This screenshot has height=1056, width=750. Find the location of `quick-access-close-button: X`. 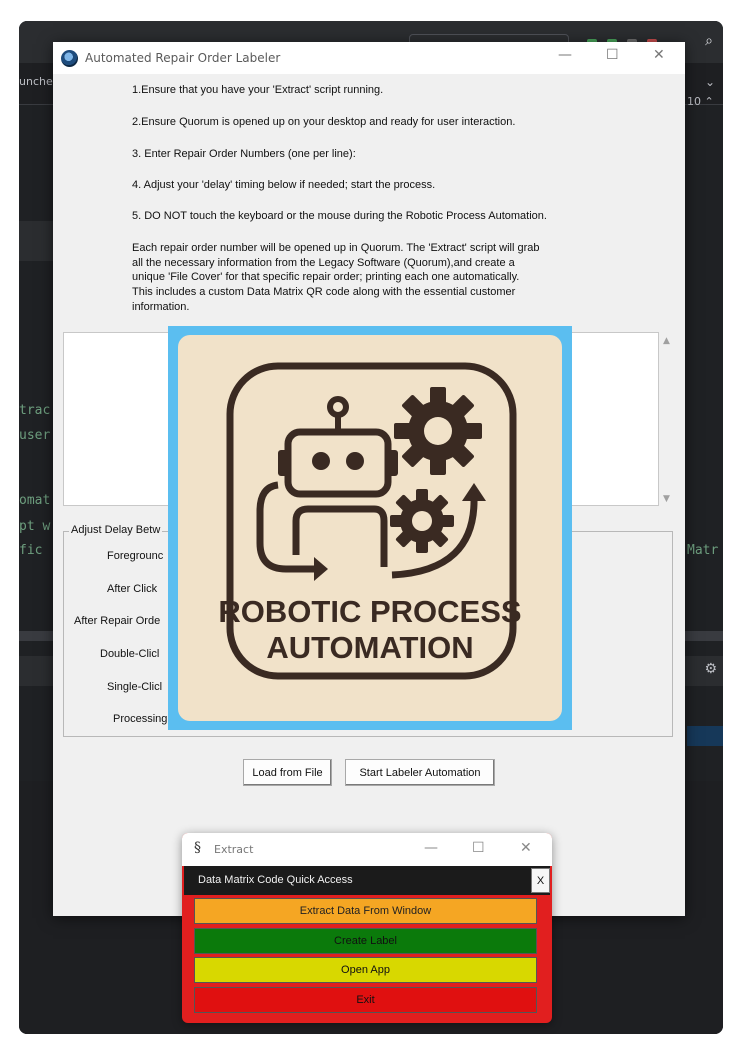

quick-access-close-button: X is located at coordinates (540, 880).